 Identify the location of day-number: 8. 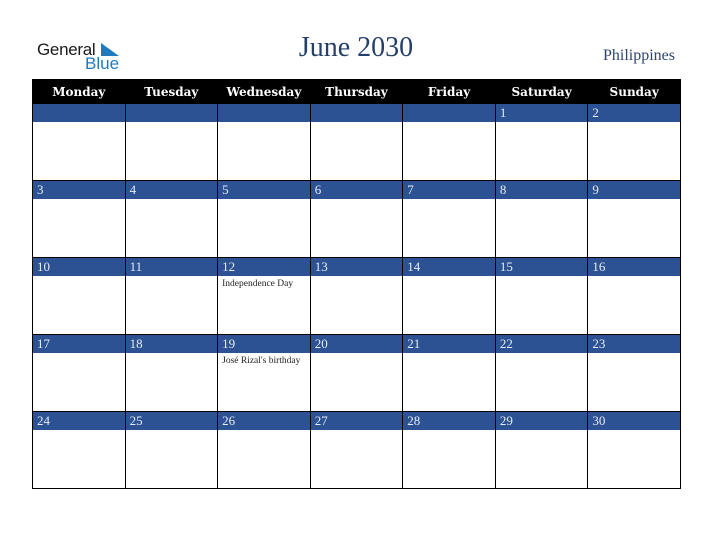
(541, 190).